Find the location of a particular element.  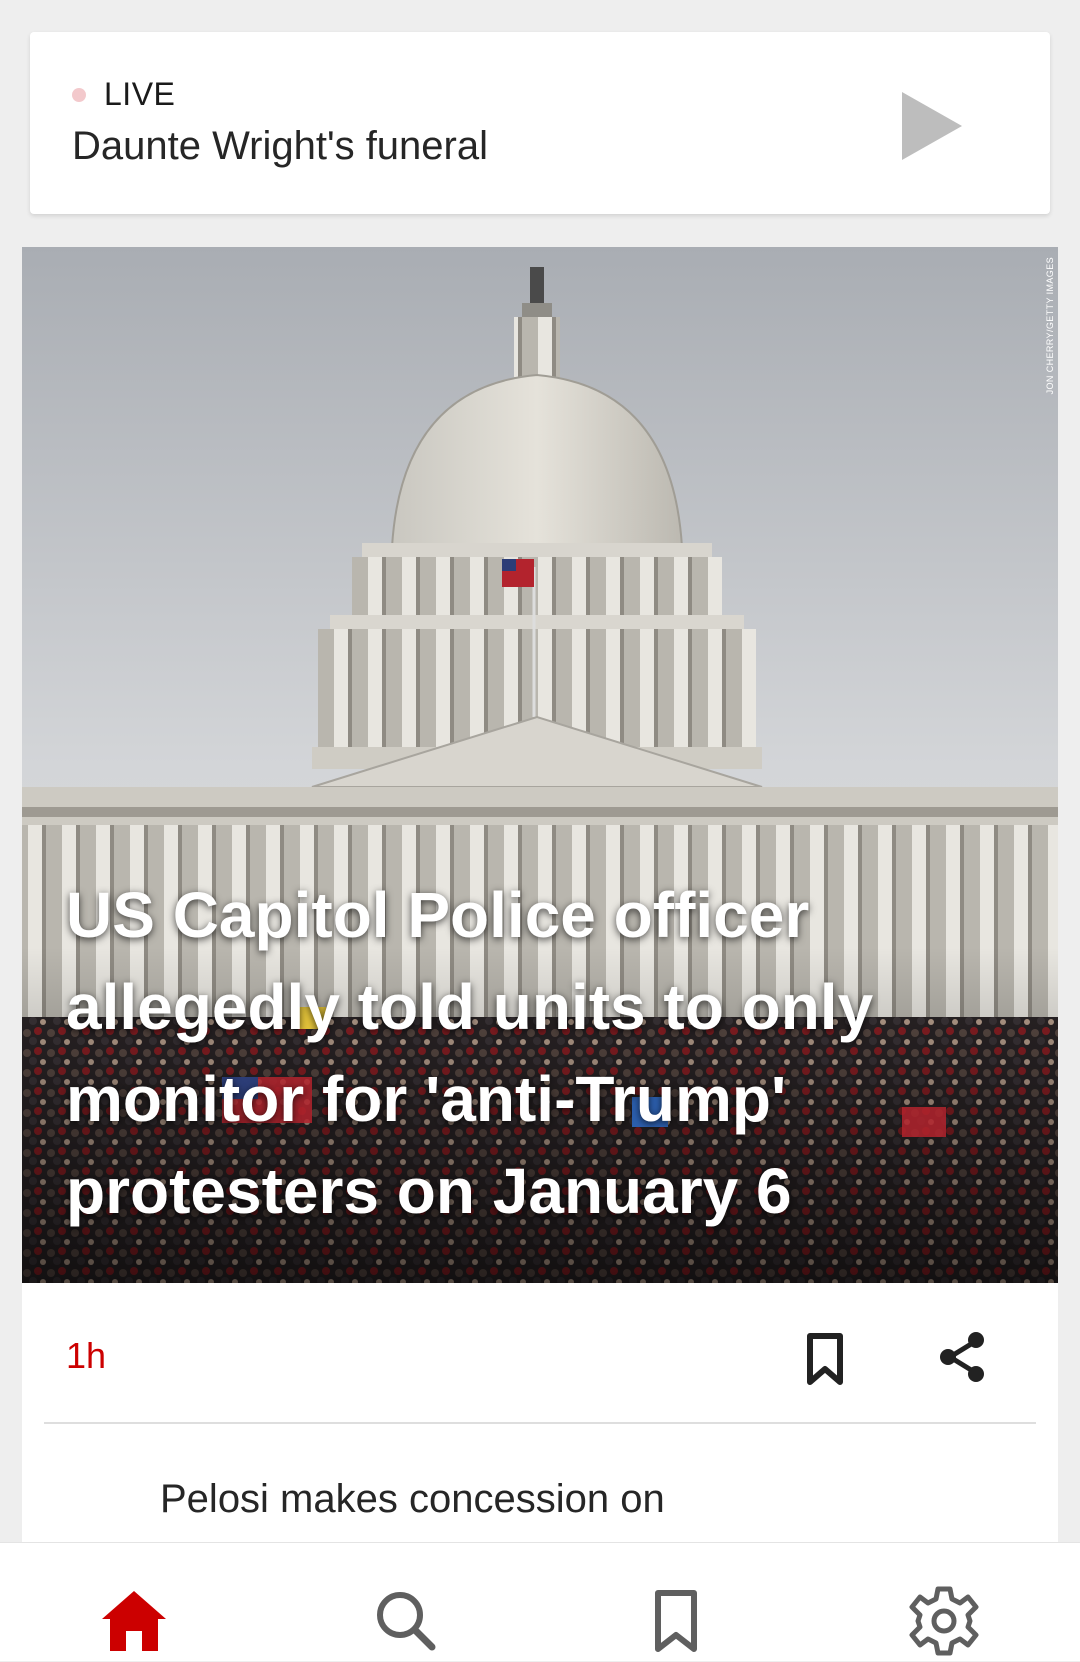

story-timestamp: 1h is located at coordinates (86, 1355).